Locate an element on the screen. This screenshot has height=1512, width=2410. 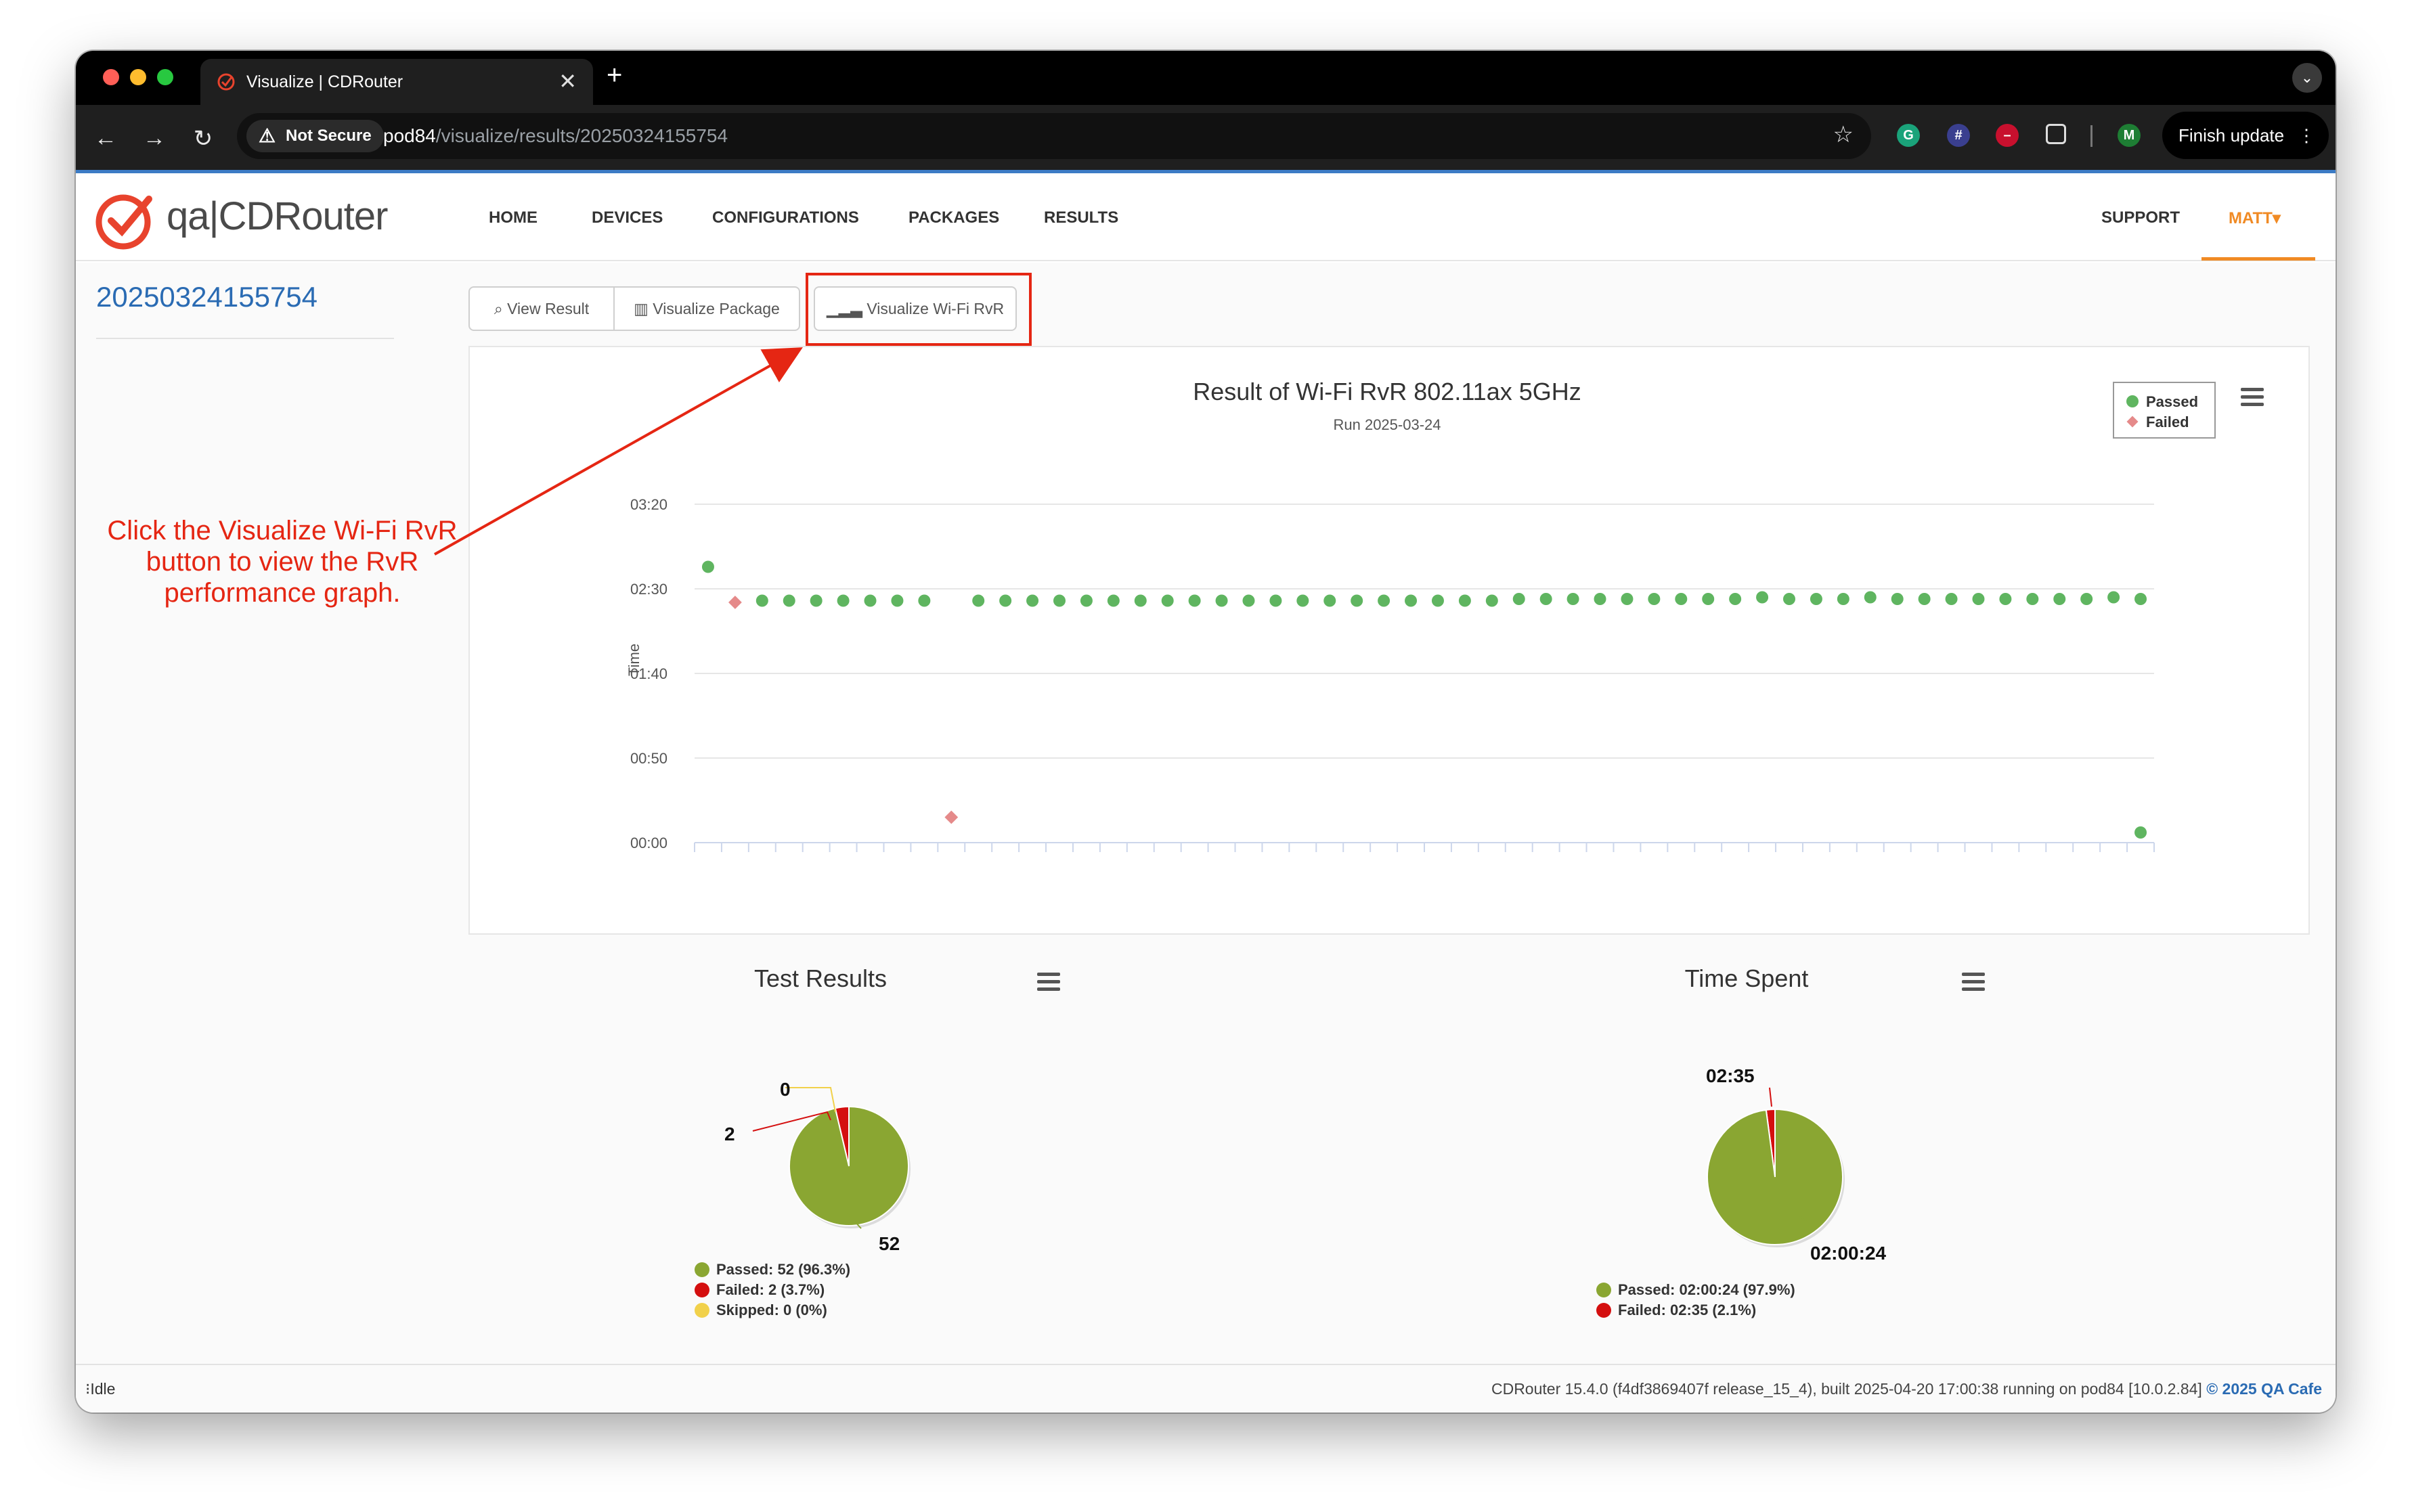
finish-update-button: Finish update ⋮ is located at coordinates (2245, 135).